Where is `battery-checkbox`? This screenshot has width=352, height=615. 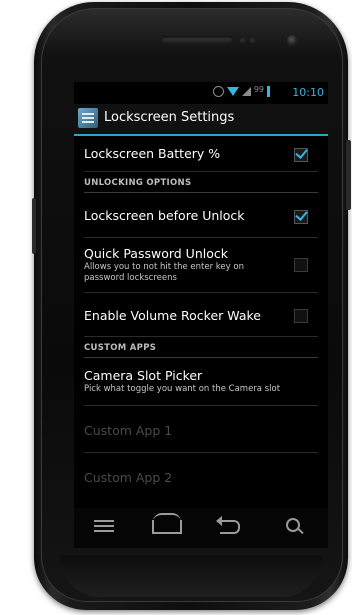 battery-checkbox is located at coordinates (301, 155).